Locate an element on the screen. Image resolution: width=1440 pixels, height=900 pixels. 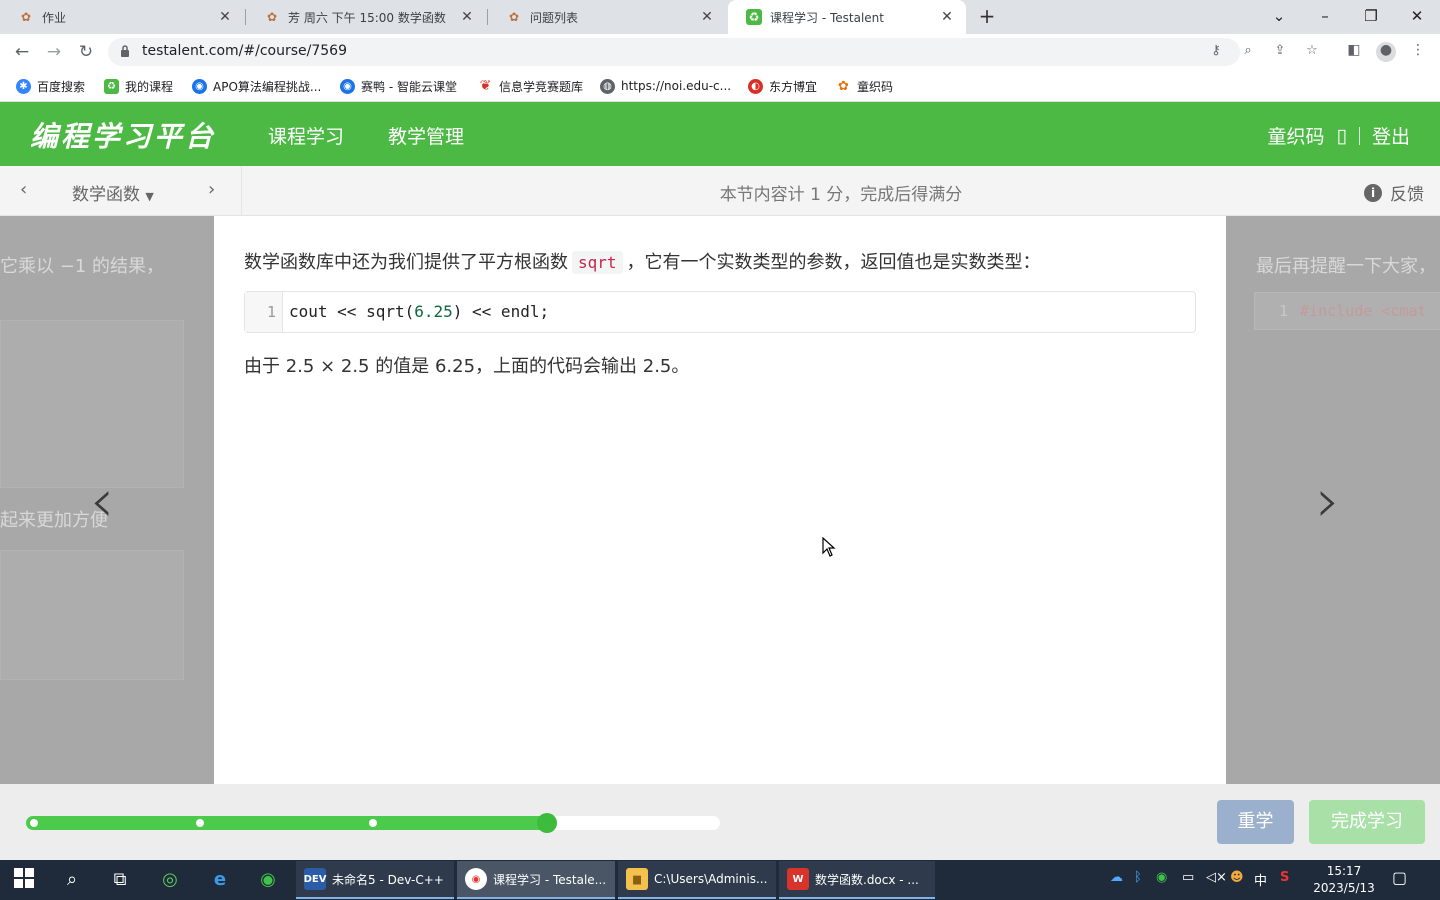
wechat-icon: ◉ is located at coordinates (268, 880).